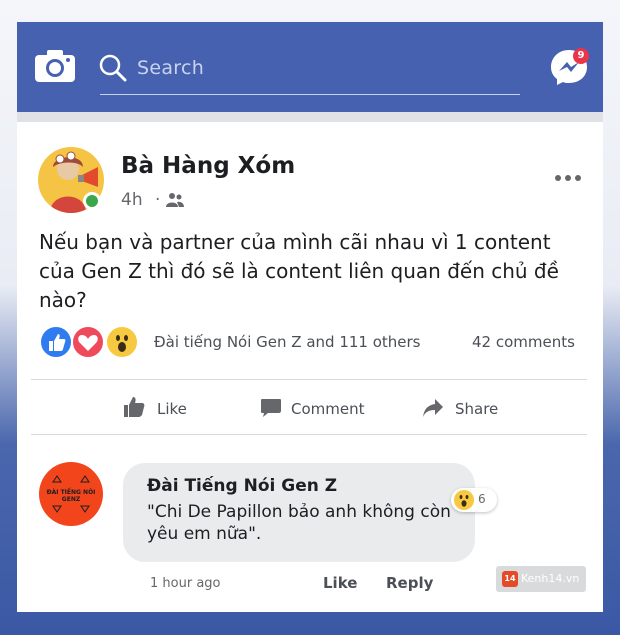 This screenshot has height=635, width=620. I want to click on post-time: 4h, so click(132, 200).